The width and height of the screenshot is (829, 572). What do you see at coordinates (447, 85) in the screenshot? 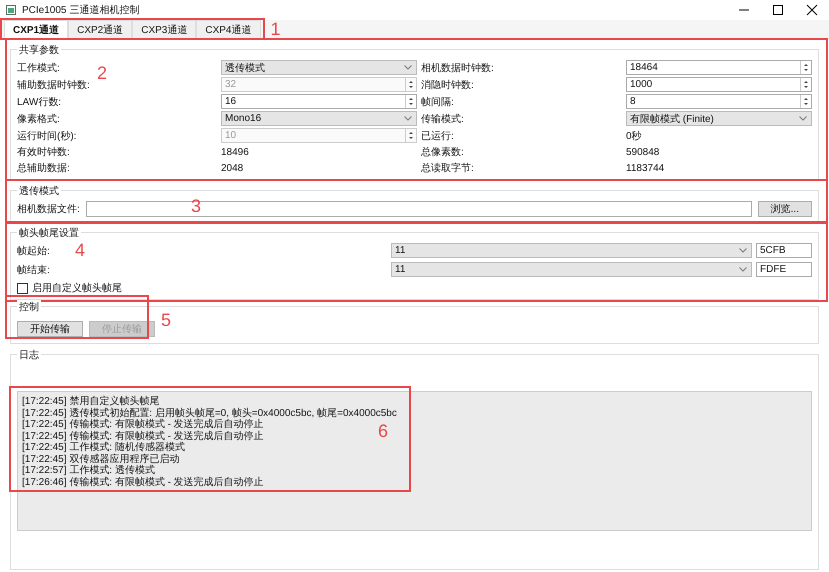
I see `field-label: 消隐时钟数:` at bounding box center [447, 85].